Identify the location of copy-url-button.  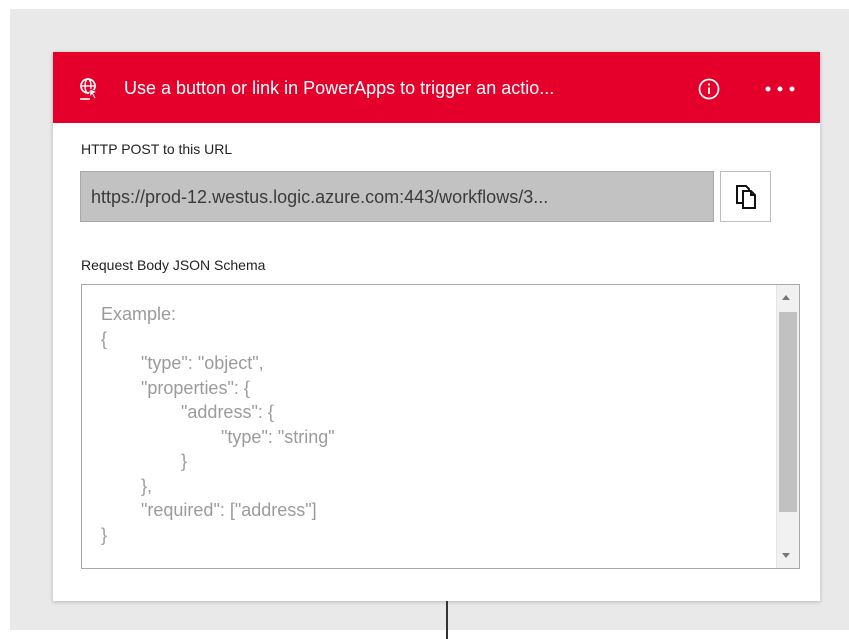
(745, 196).